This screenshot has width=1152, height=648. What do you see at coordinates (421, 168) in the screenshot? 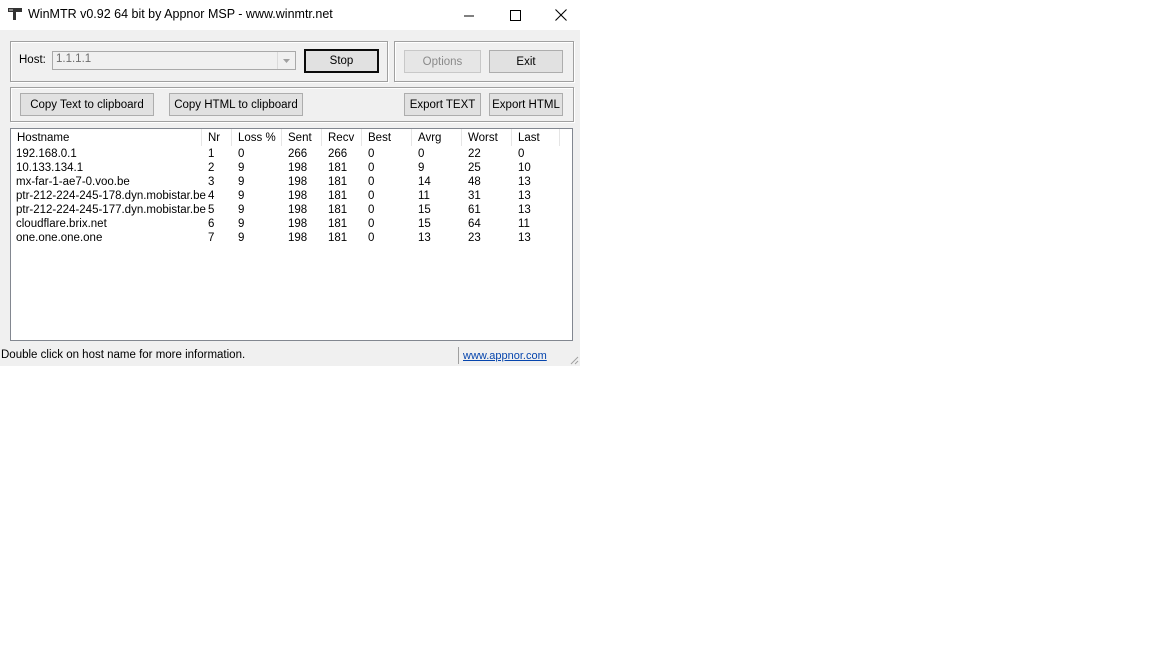
I see `cell-avrg: 9` at bounding box center [421, 168].